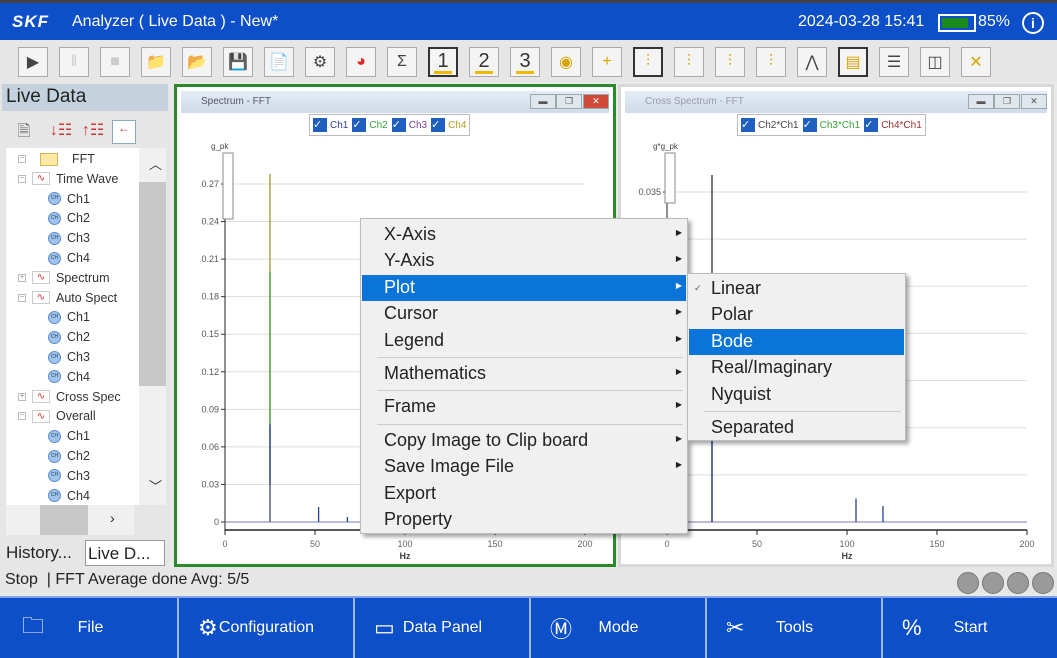 The height and width of the screenshot is (658, 1057). Describe the element at coordinates (57, 416) in the screenshot. I see `tree-item: − ∿ Overall` at that location.